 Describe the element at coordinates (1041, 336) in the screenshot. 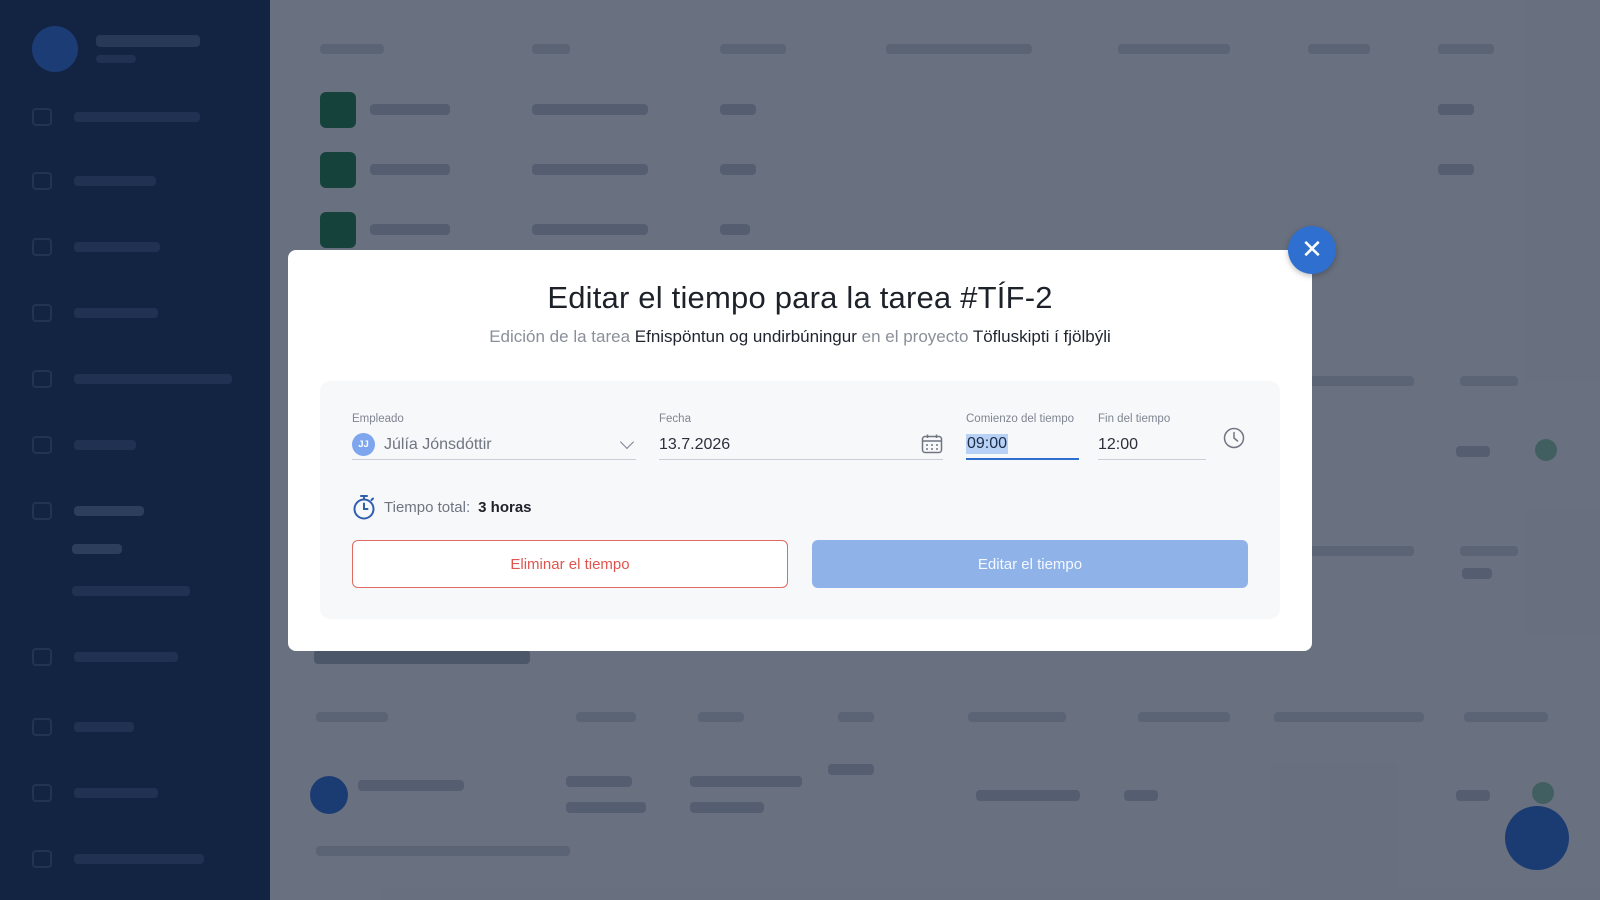

I see `project-name: Töfluskipti í fjölbýli` at that location.